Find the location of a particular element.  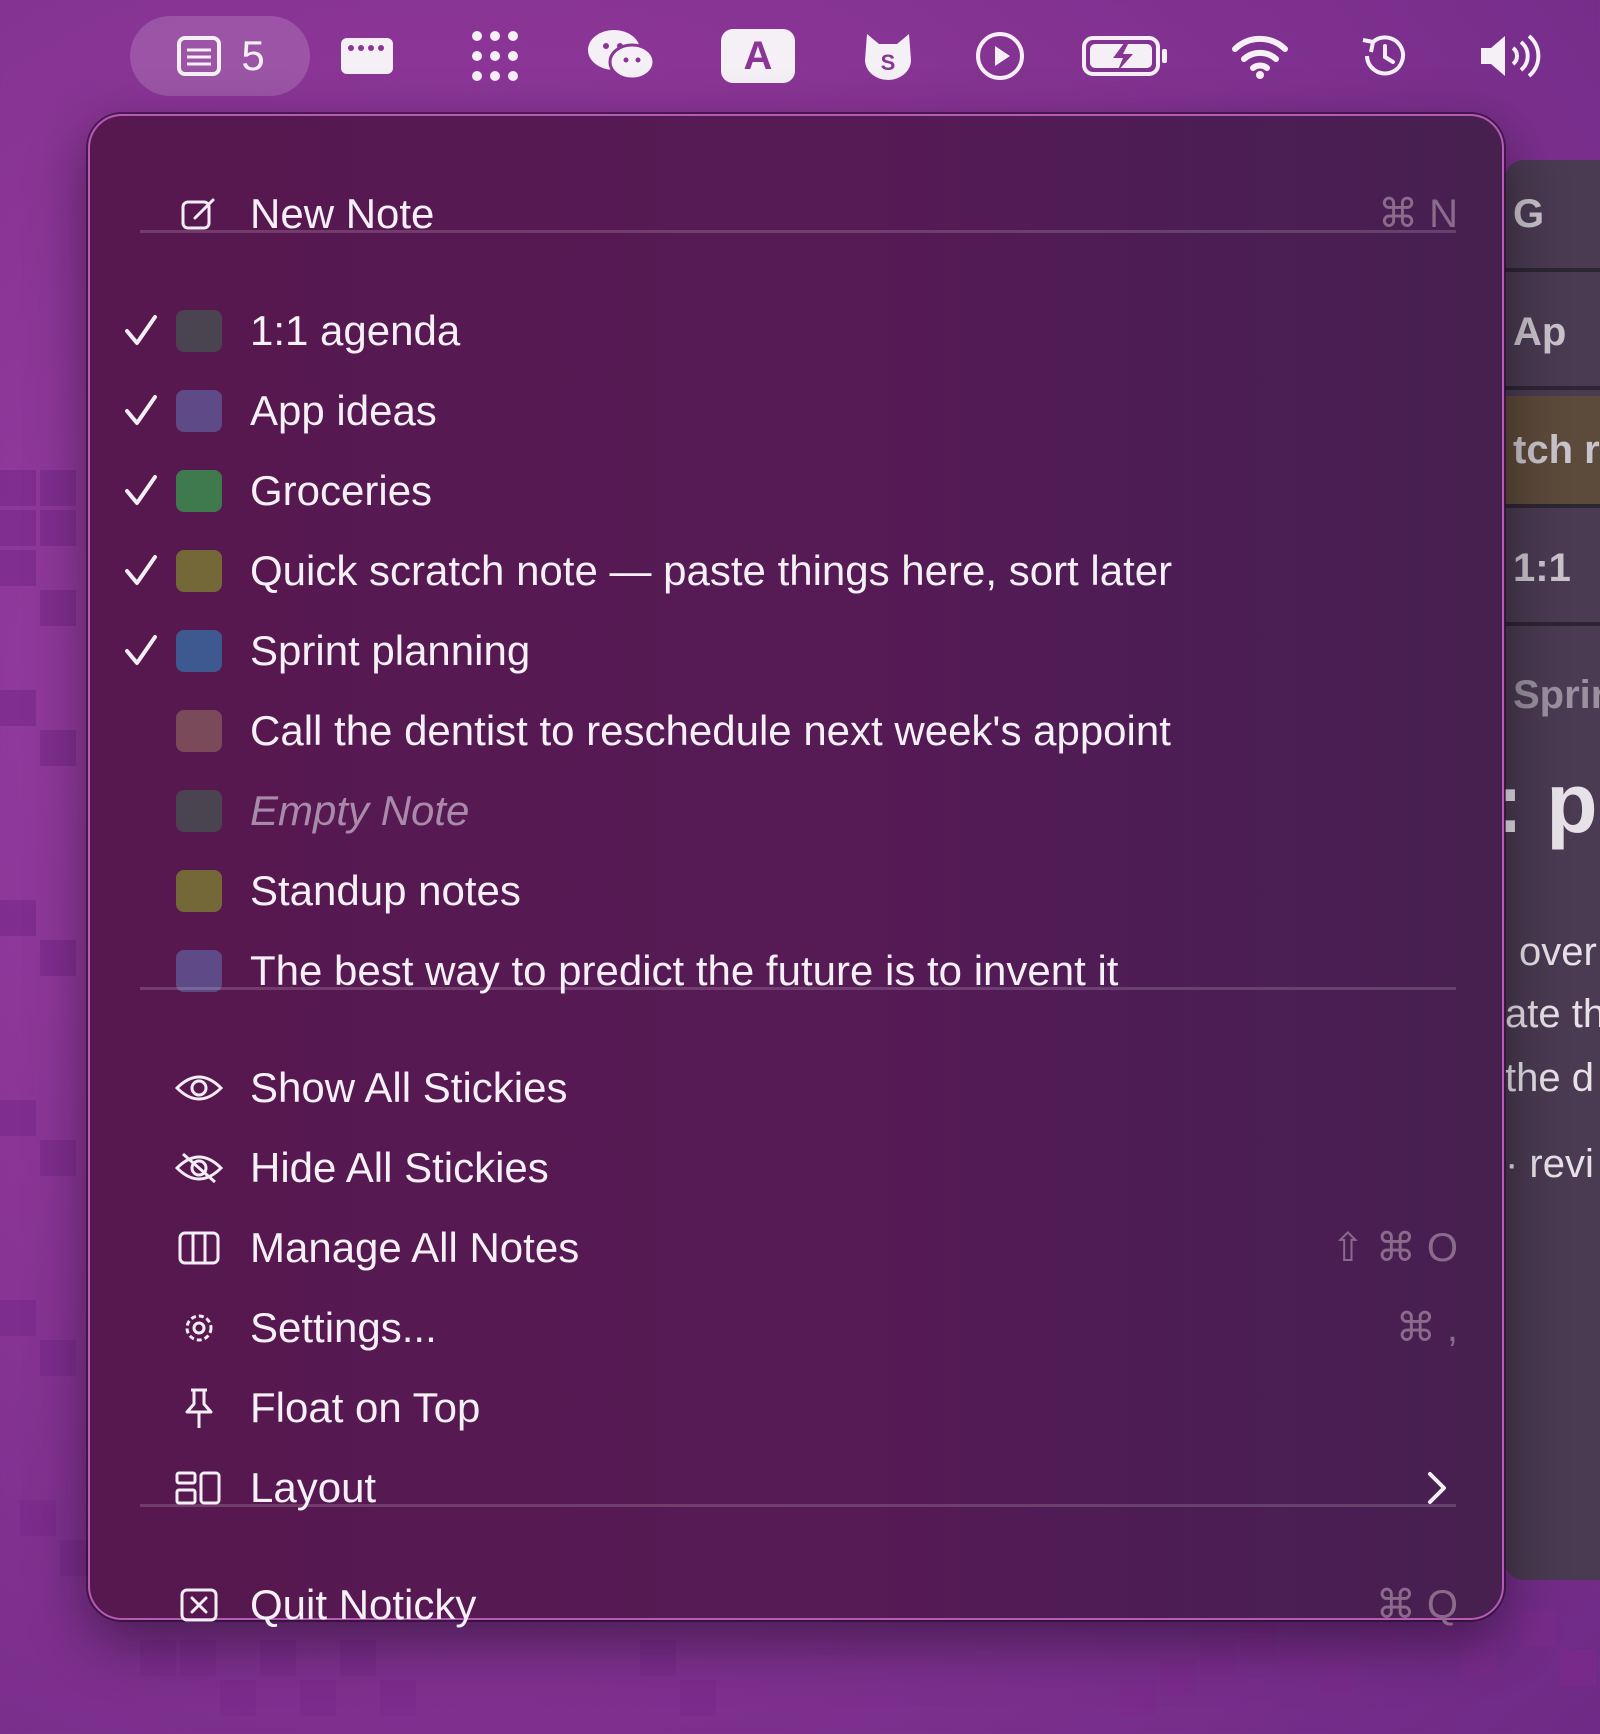

note-title: App ideas is located at coordinates (343, 410).